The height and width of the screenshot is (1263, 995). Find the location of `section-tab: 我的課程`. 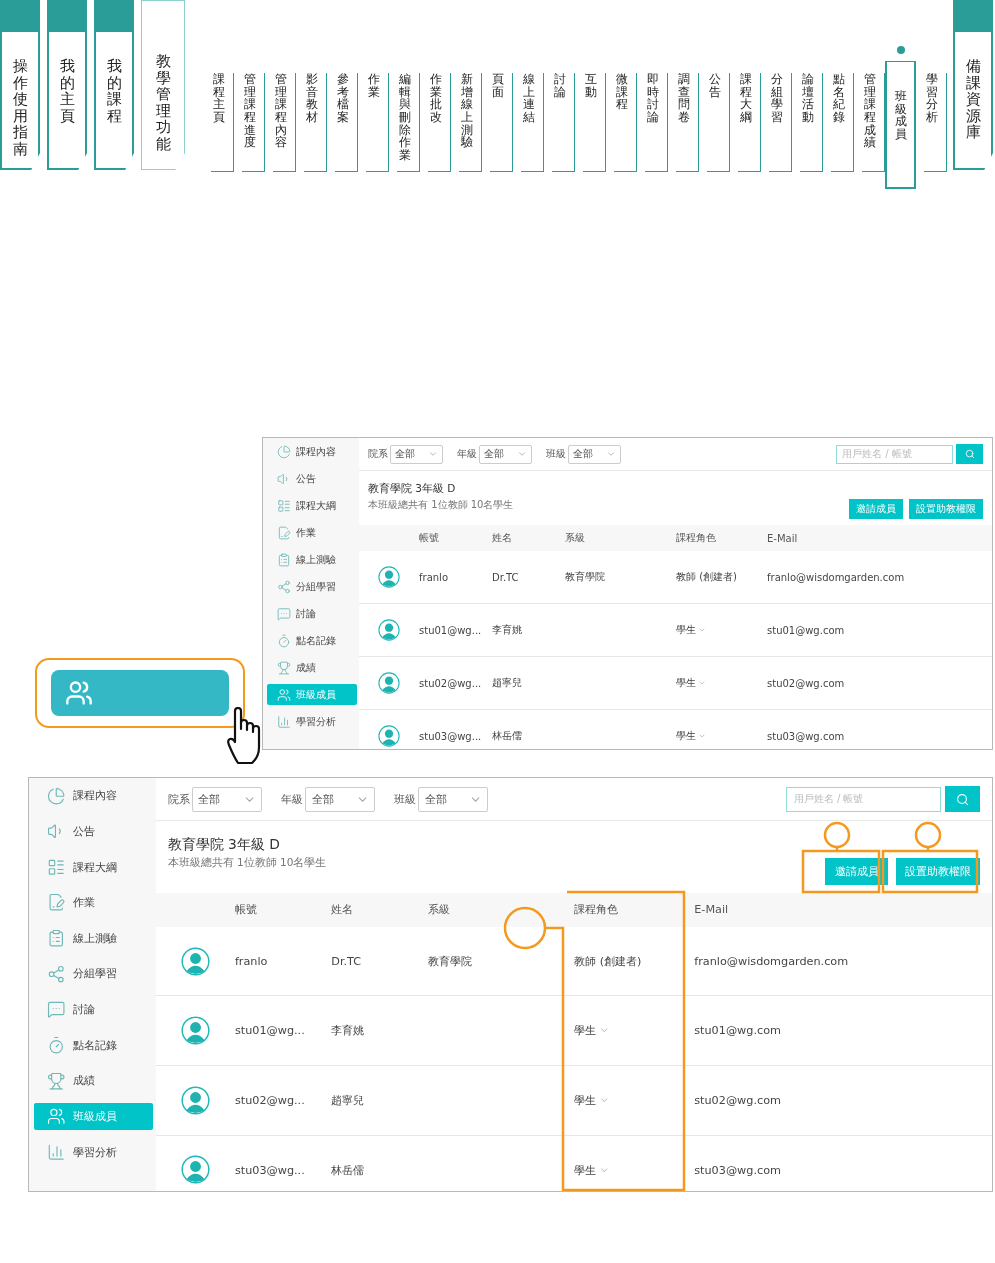

section-tab: 我的課程 is located at coordinates (114, 85).